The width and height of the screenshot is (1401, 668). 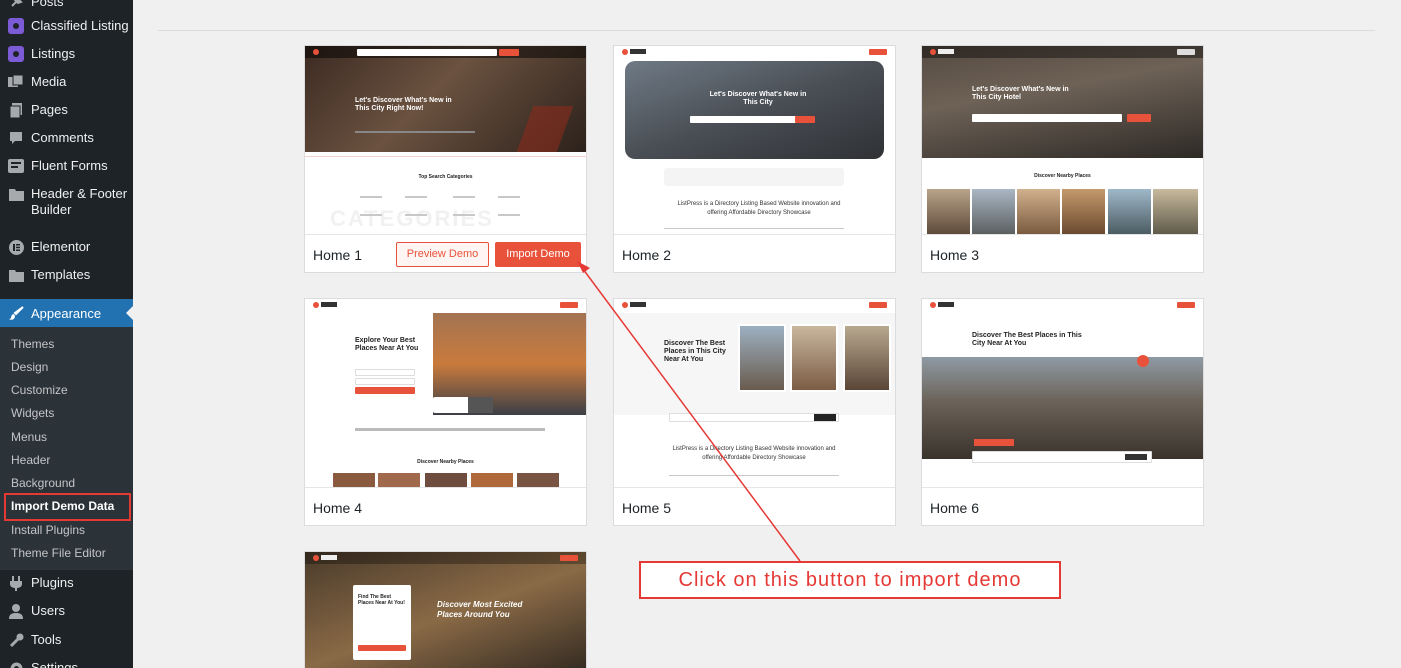 What do you see at coordinates (66, 202) in the screenshot?
I see `sidebar-item-header-footer-builder: Header & Footer Builder` at bounding box center [66, 202].